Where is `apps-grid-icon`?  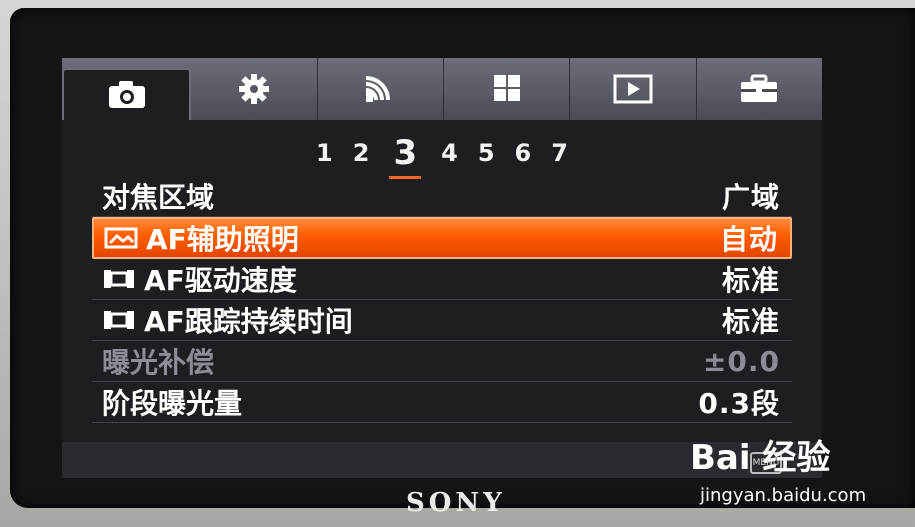 apps-grid-icon is located at coordinates (506, 88).